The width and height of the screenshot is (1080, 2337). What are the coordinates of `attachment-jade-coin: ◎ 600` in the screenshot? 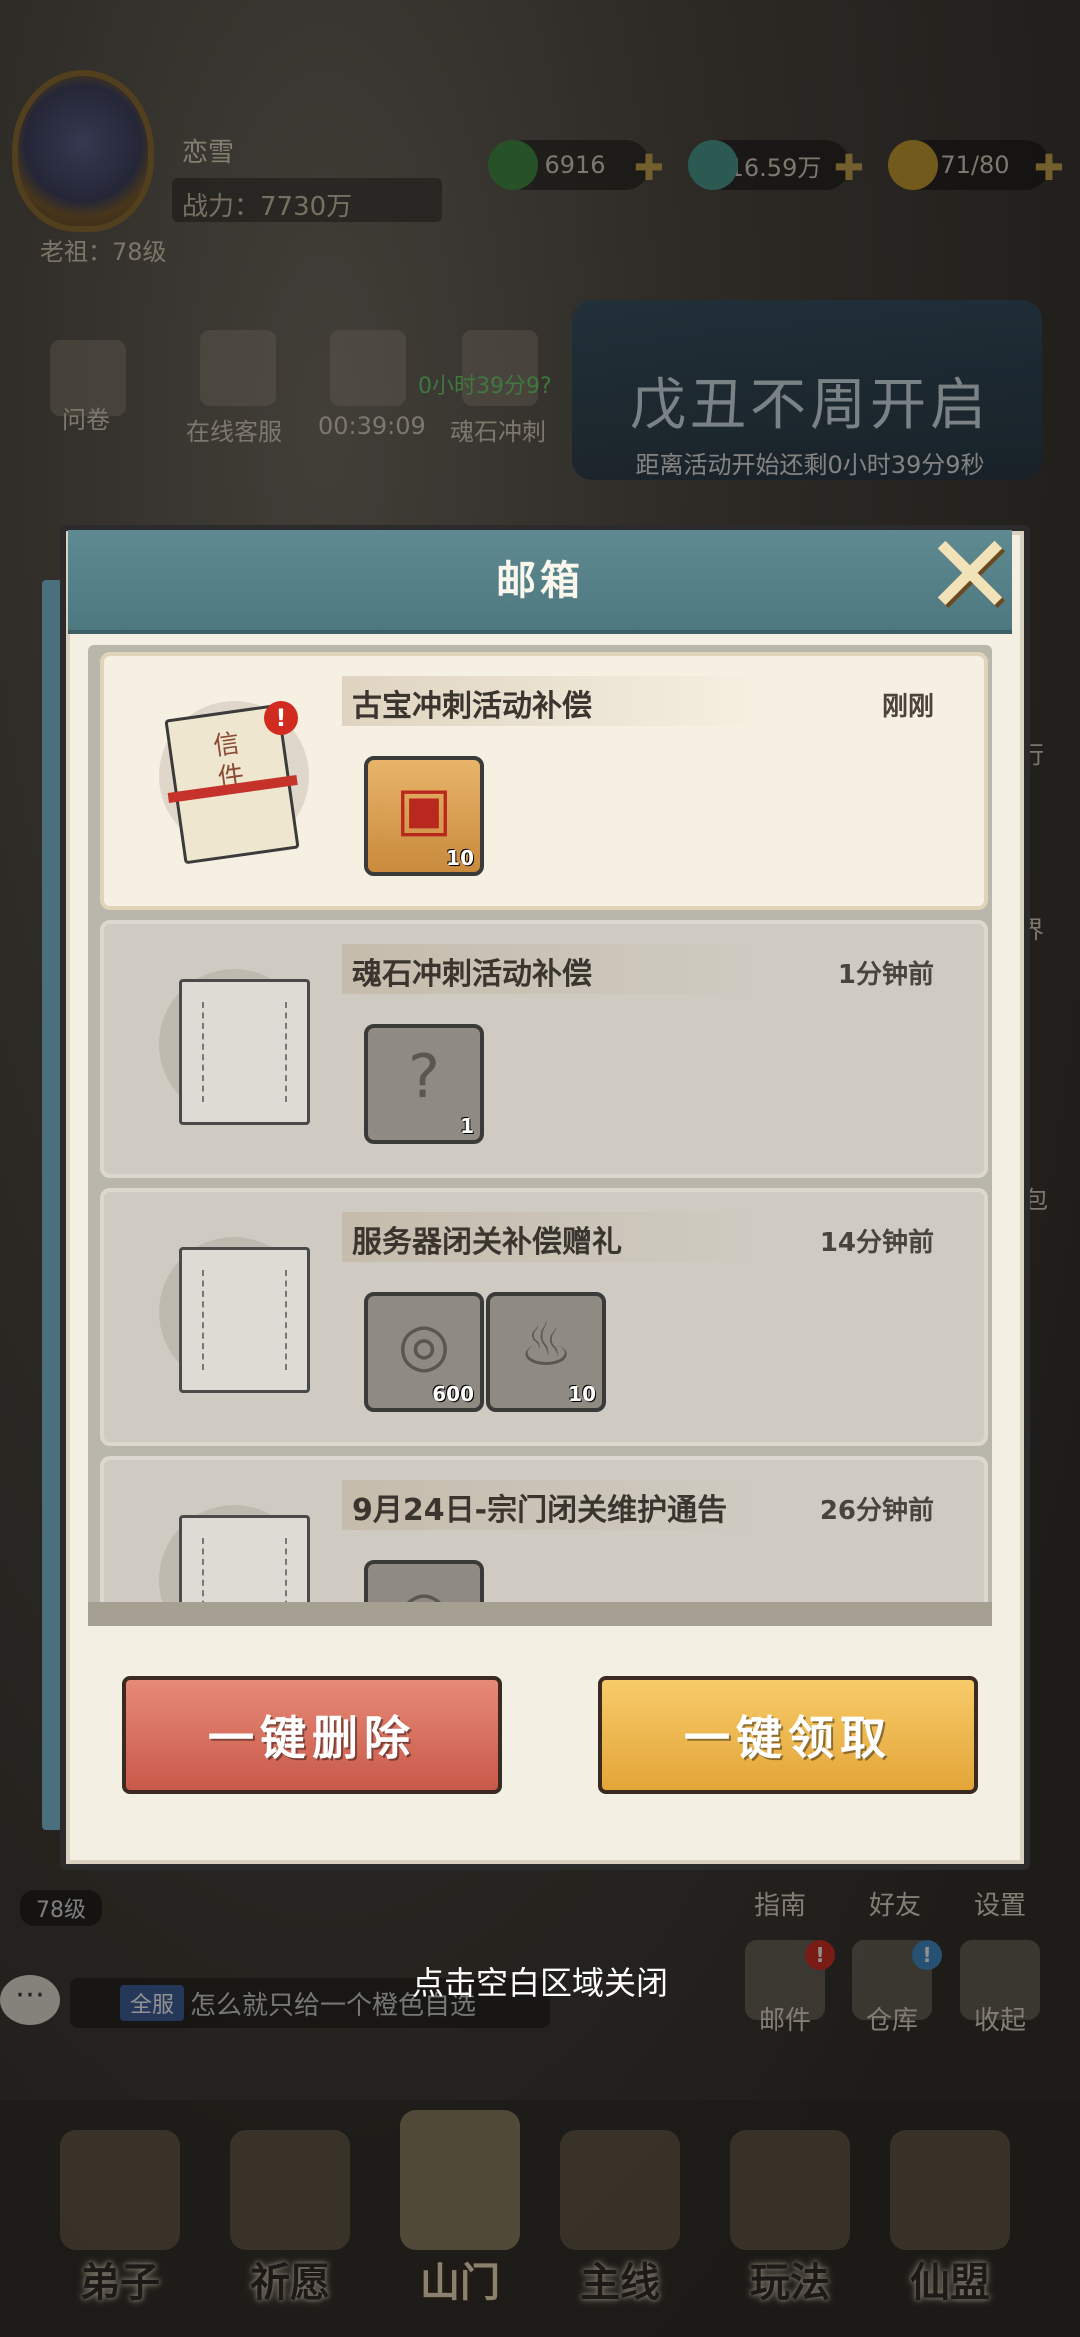 It's located at (424, 1352).